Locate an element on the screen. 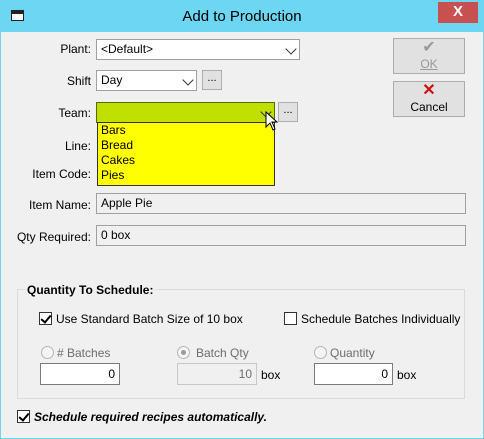 This screenshot has height=439, width=484. ok-button: ✔ OK is located at coordinates (429, 56).